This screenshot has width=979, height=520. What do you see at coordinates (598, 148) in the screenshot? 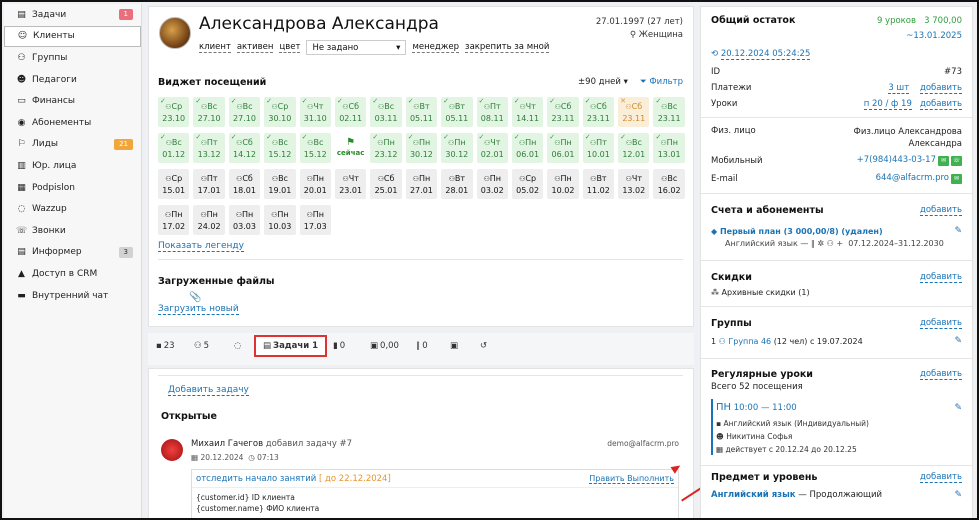
I see `attendance-cell: ✓ ⚇Пт 10.01` at bounding box center [598, 148].